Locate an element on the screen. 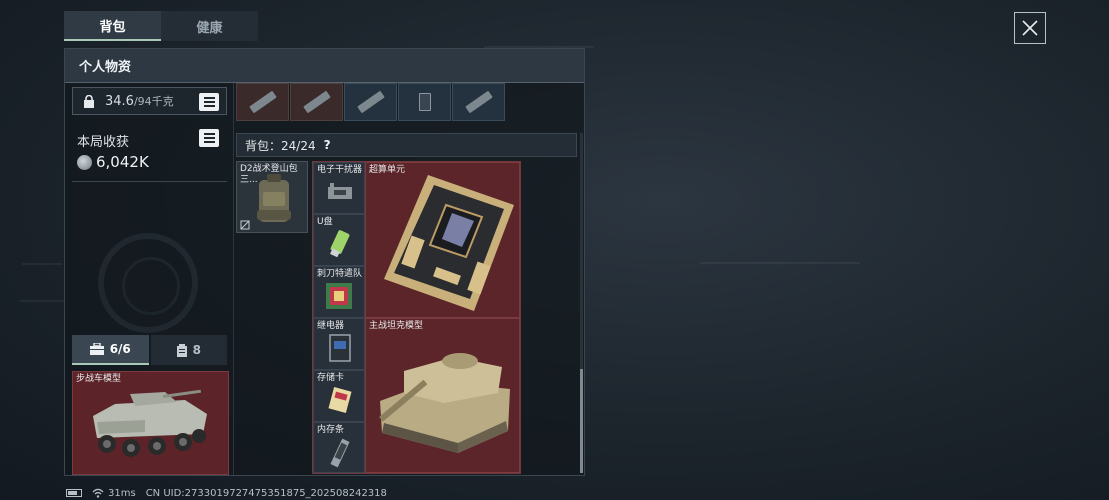 The image size is (1109, 500). toolbox-icon is located at coordinates (96, 349).